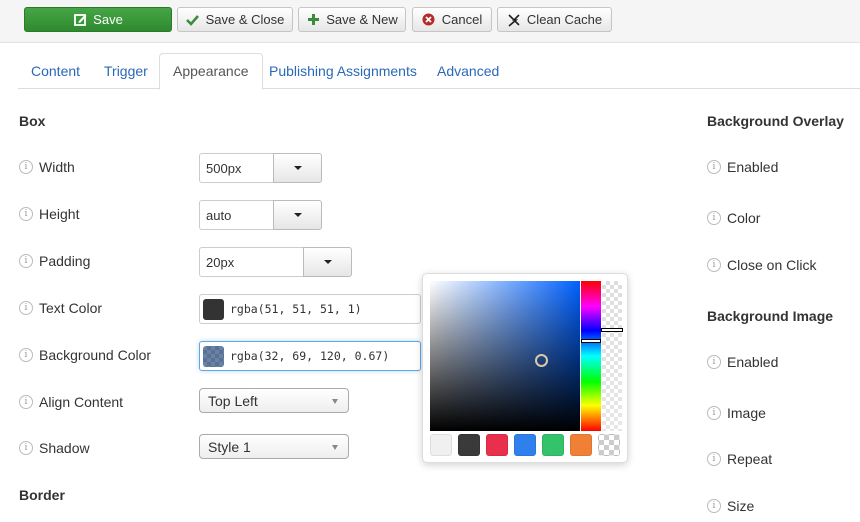 This screenshot has width=860, height=522. I want to click on background-color-value: rgba(32, 69, 120, 0.67), so click(310, 356).